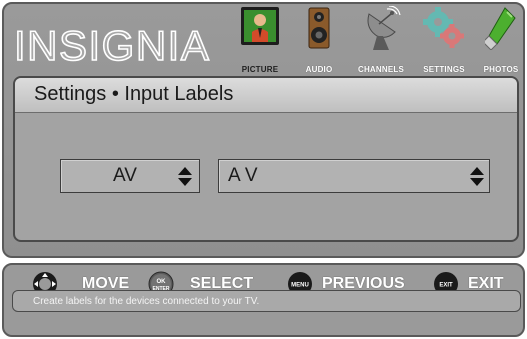 The height and width of the screenshot is (339, 527). Describe the element at coordinates (125, 175) in the screenshot. I see `input-source-value: AV` at that location.